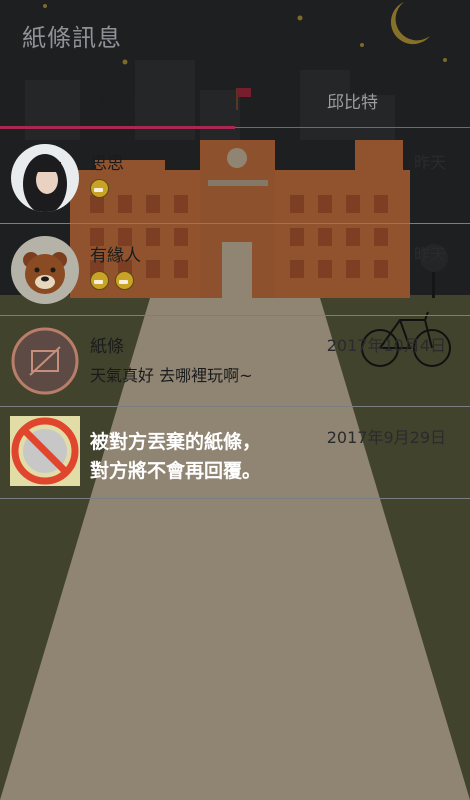 This screenshot has height=800, width=470. Describe the element at coordinates (72, 38) in the screenshot. I see `app-title: 紙條訊息` at that location.